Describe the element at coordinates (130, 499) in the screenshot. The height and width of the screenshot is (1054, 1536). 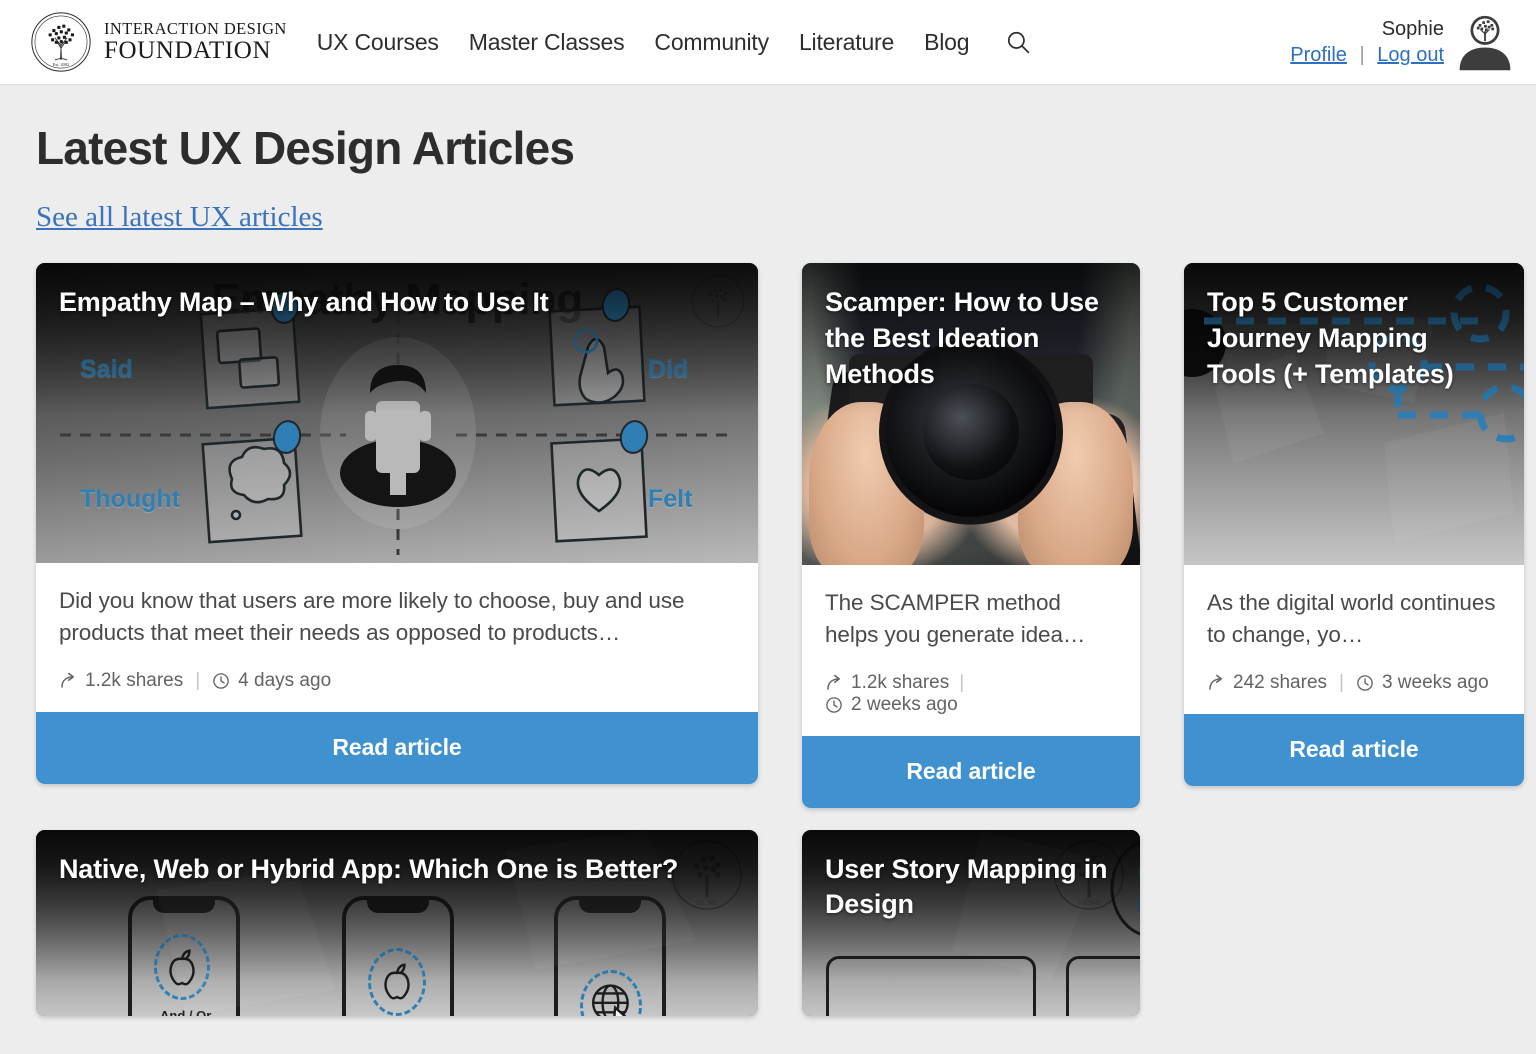
I see `empathy-label-thought: Thought` at that location.